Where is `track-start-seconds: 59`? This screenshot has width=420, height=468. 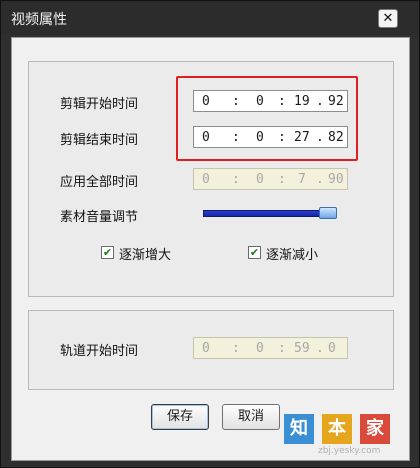 track-start-seconds: 59 is located at coordinates (302, 348).